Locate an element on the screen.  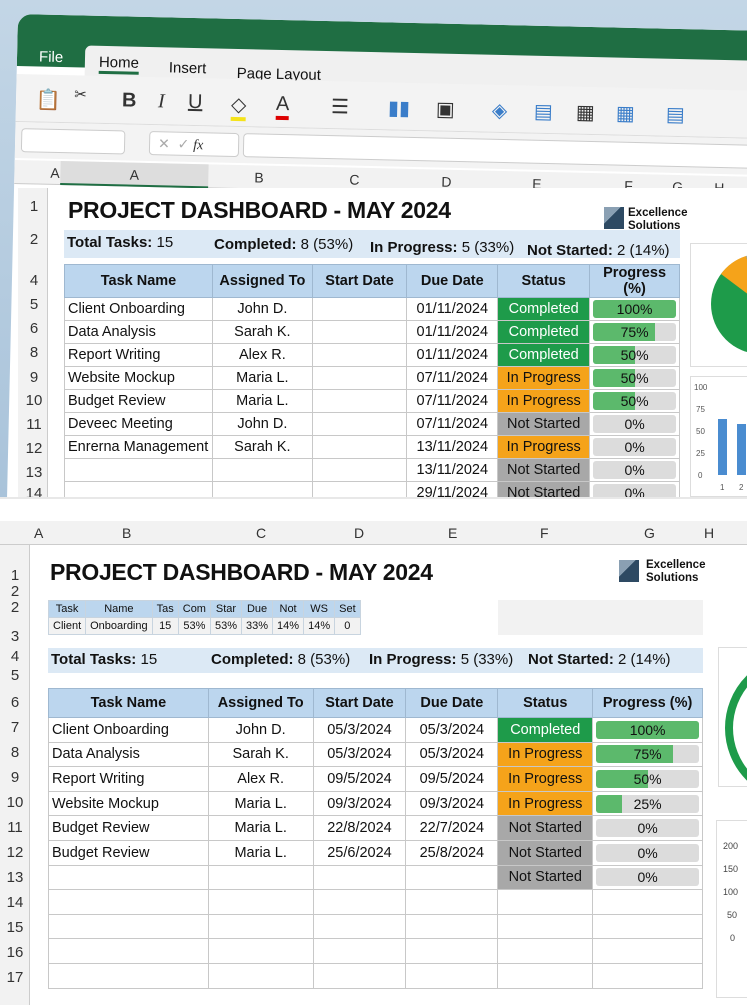
column-header: Start Date is located at coordinates (359, 281).